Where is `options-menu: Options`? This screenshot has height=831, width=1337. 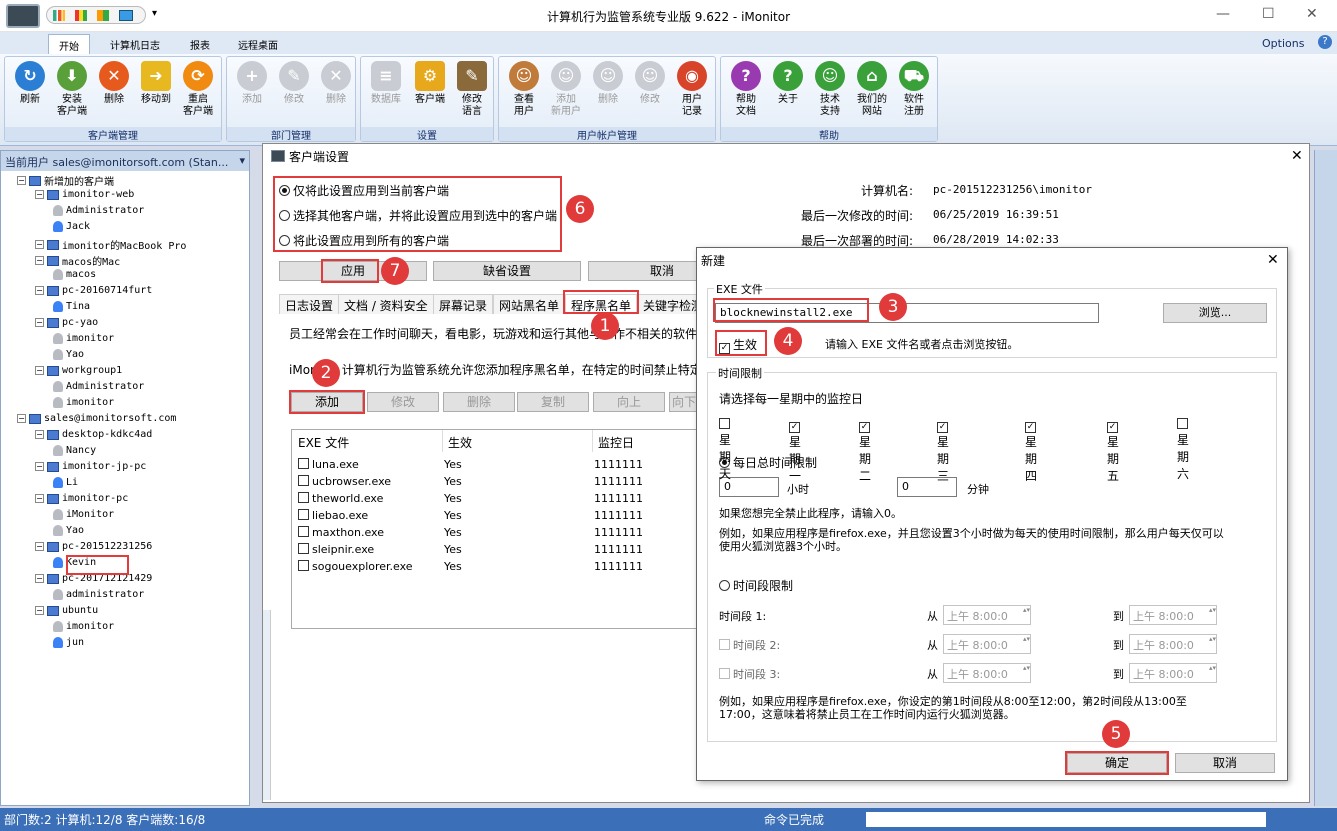 options-menu: Options is located at coordinates (1283, 44).